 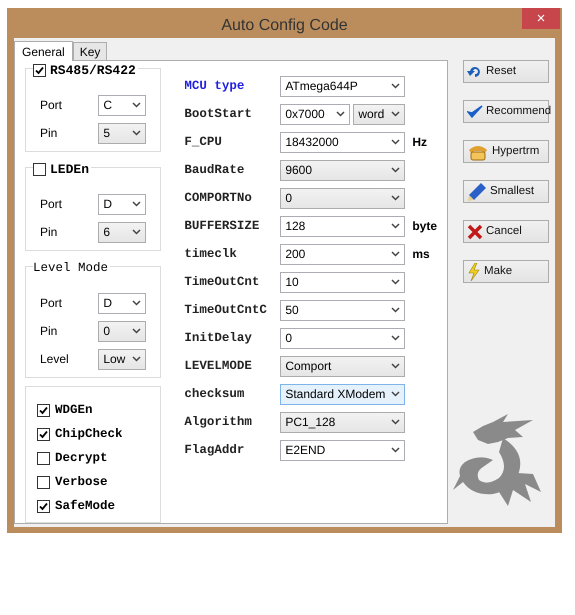 What do you see at coordinates (541, 18) in the screenshot?
I see `close-button: ×` at bounding box center [541, 18].